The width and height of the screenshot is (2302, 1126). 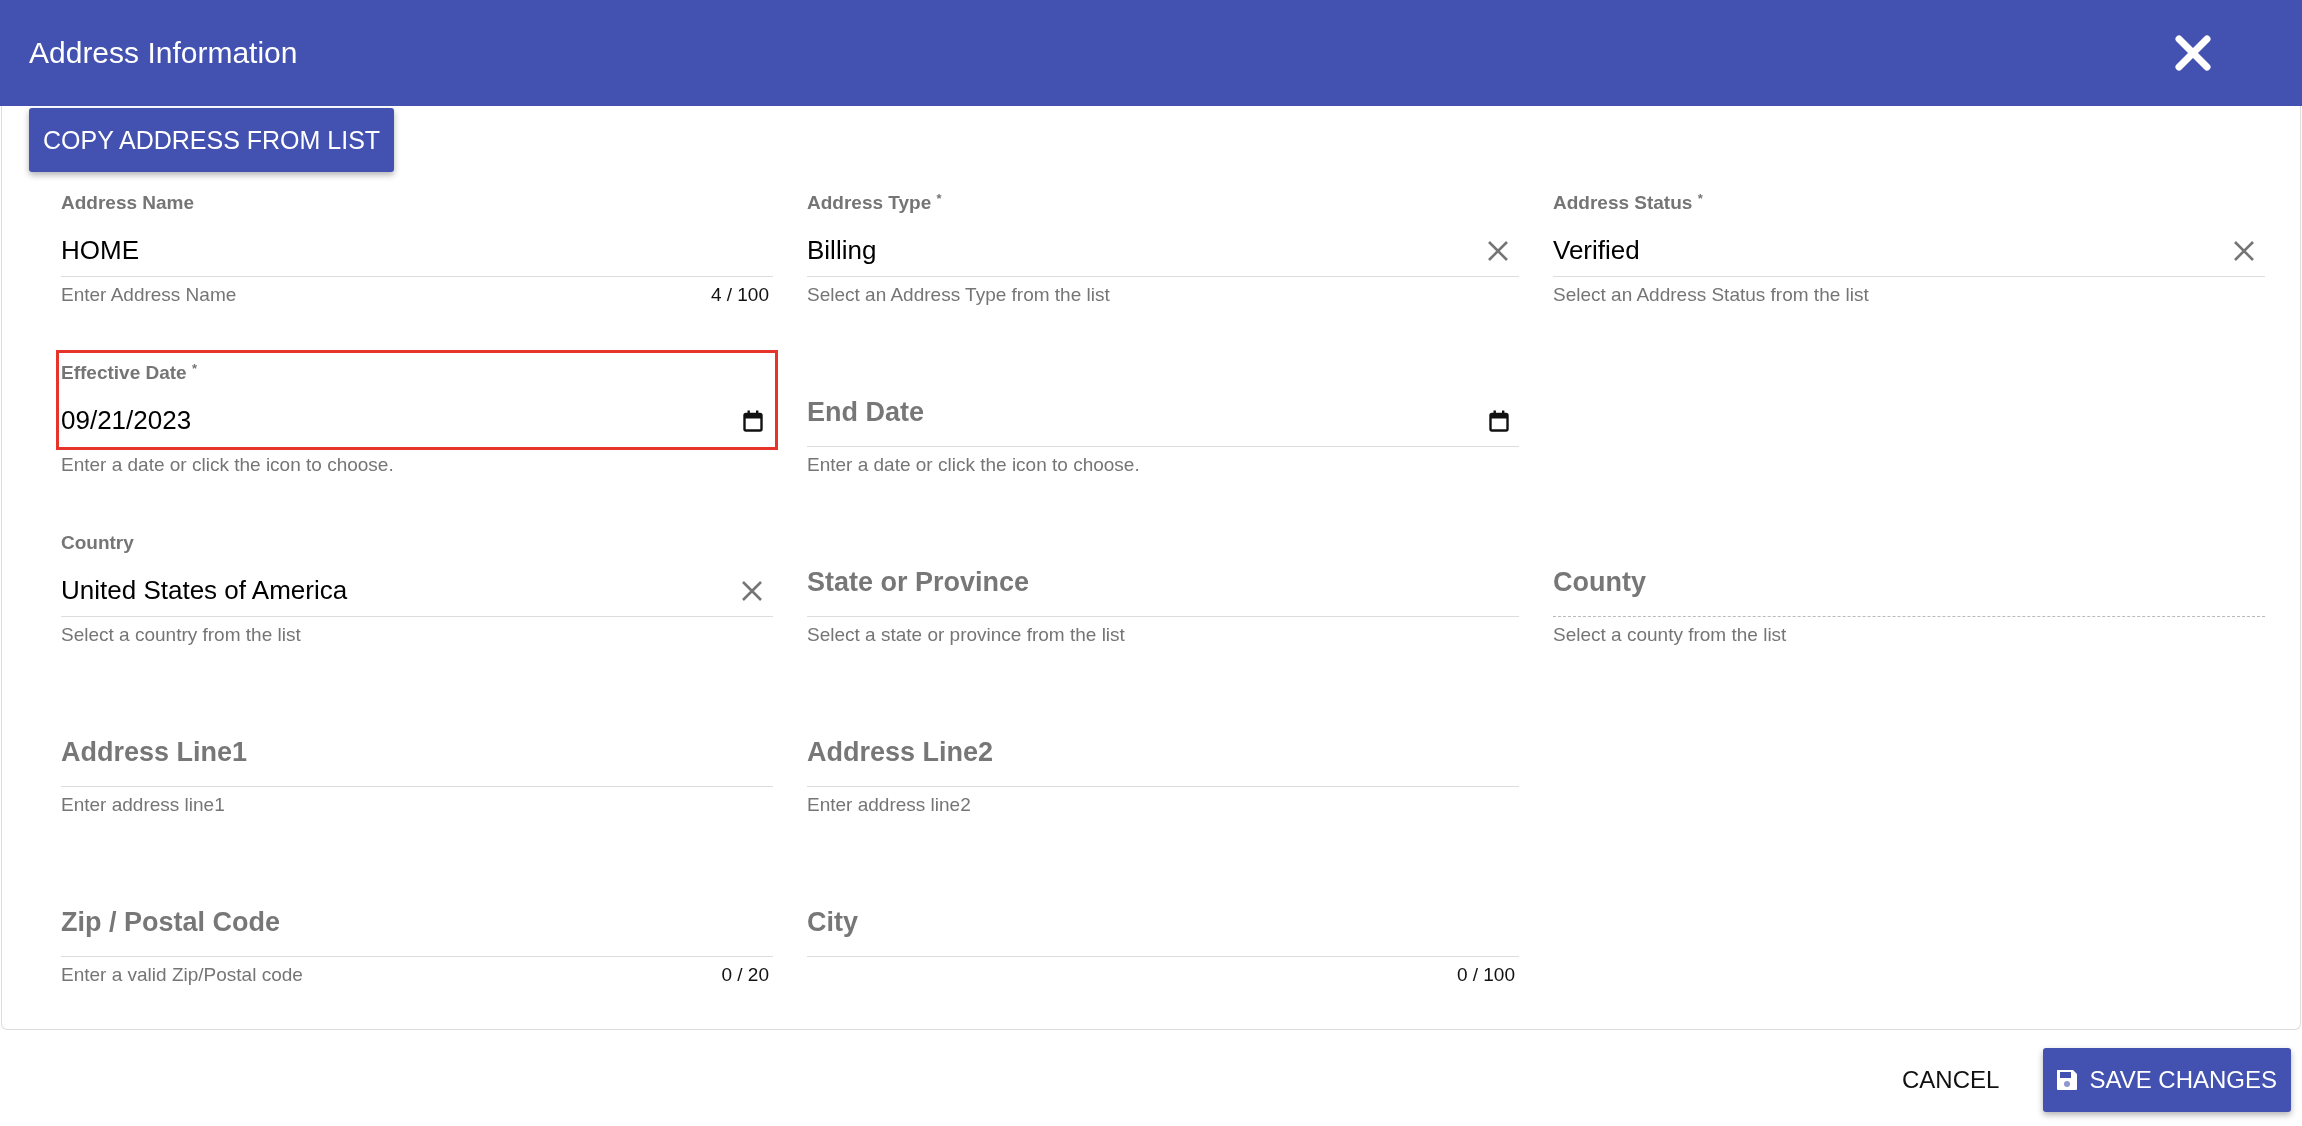 I want to click on select-field: State or Province, so click(x=1163, y=586).